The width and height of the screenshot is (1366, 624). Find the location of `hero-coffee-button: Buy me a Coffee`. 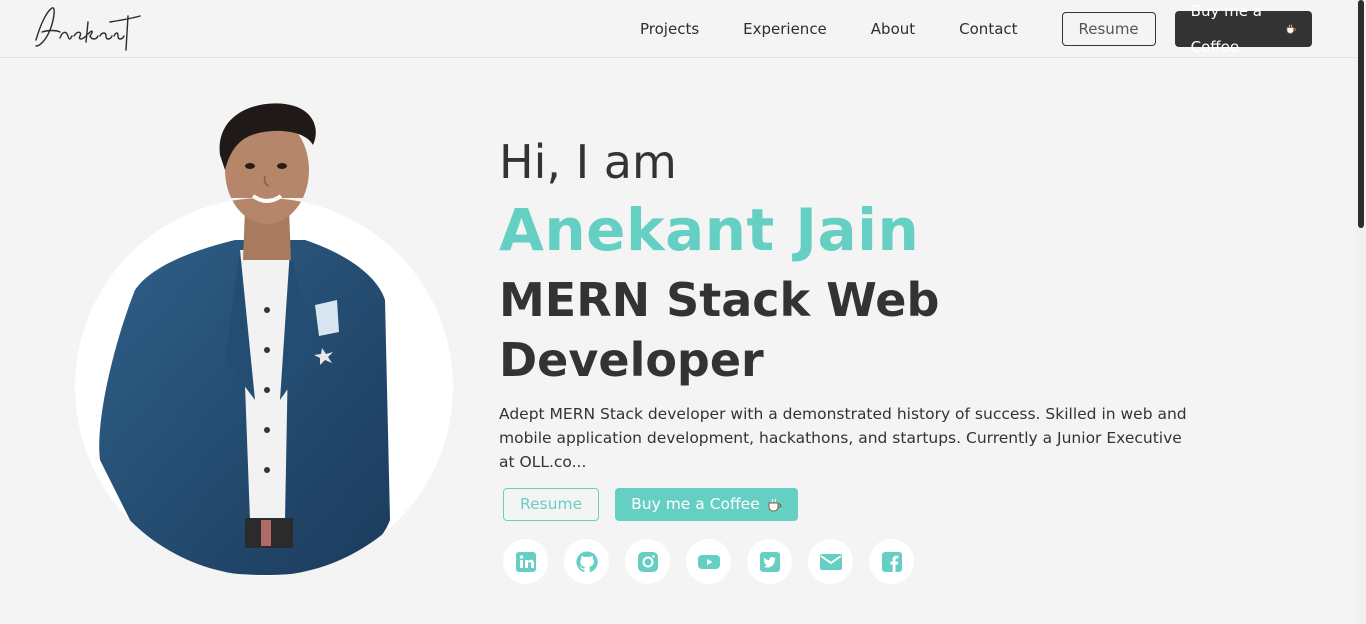

hero-coffee-button: Buy me a Coffee is located at coordinates (706, 504).